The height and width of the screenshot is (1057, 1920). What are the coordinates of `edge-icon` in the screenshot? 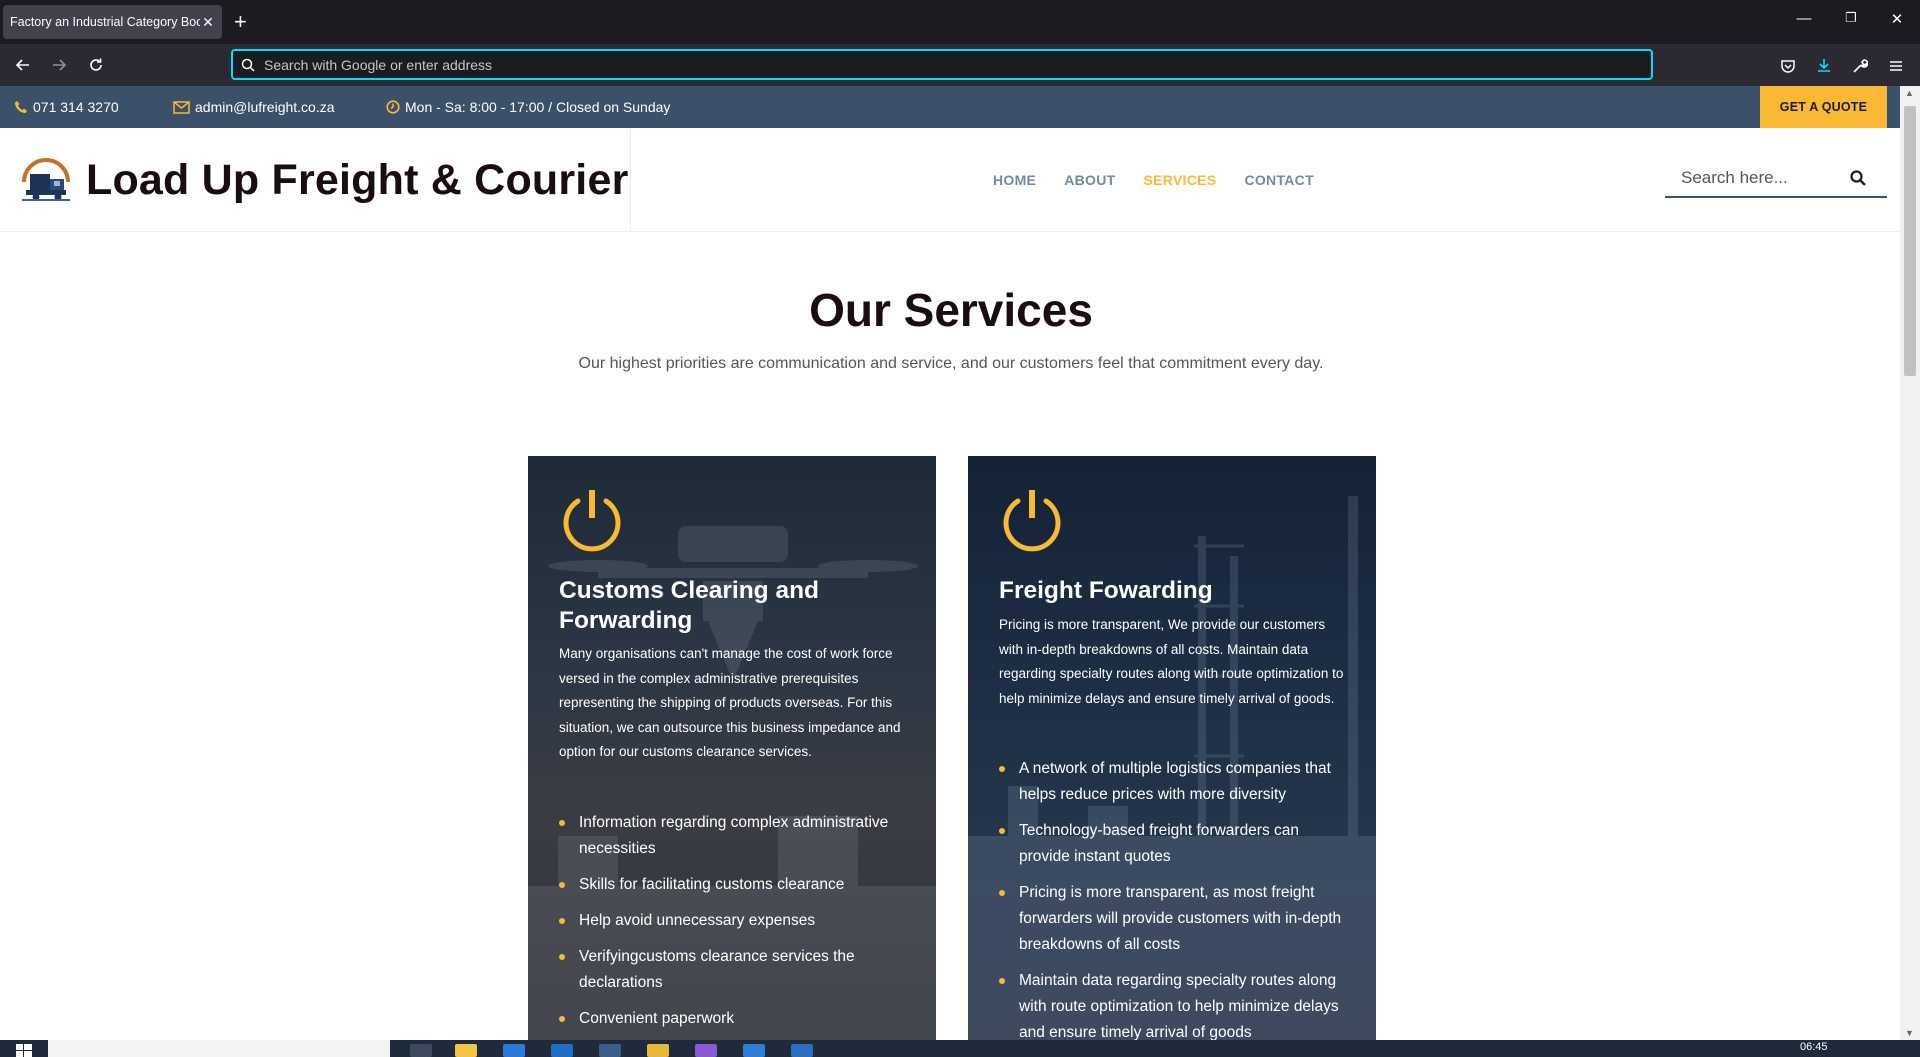 It's located at (562, 1050).